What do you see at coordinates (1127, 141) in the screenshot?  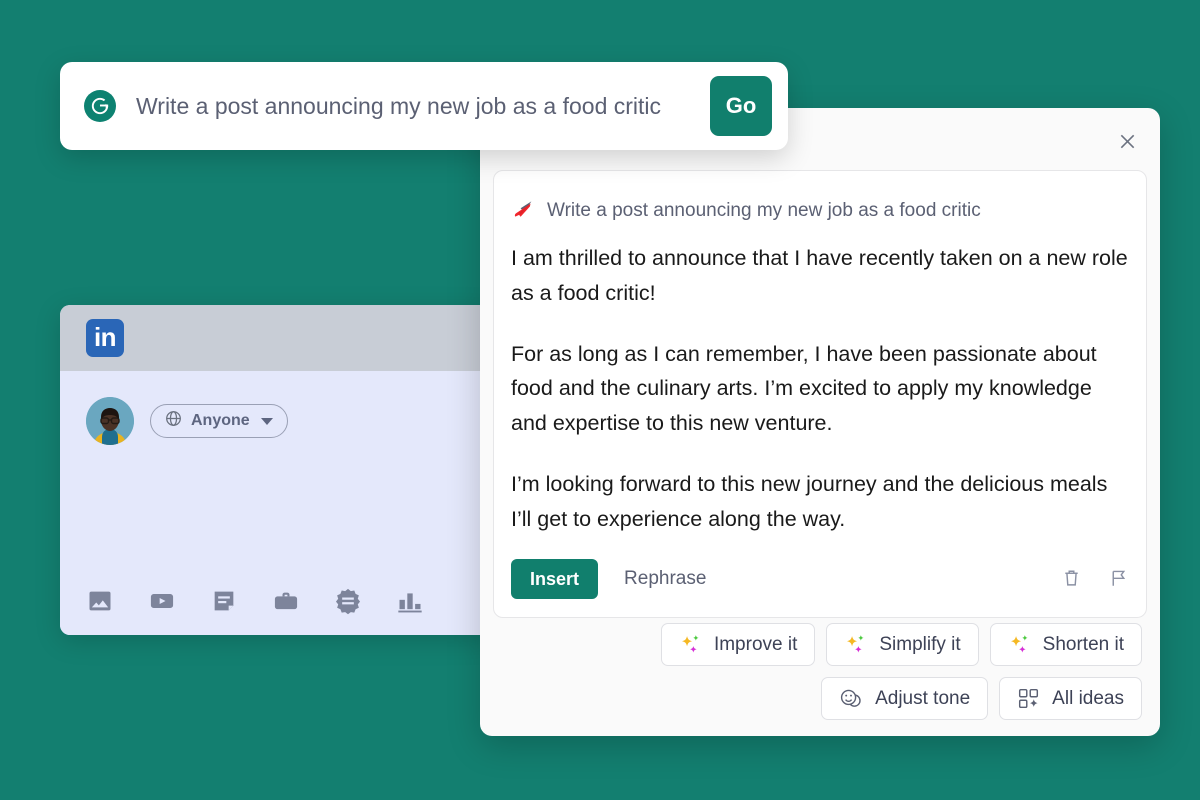 I see `close-icon` at bounding box center [1127, 141].